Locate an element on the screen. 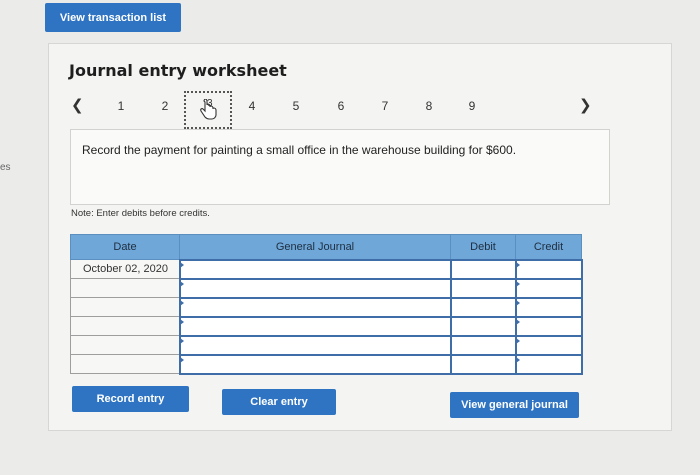 This screenshot has height=475, width=700. view-general-journal-button: View general journal is located at coordinates (514, 405).